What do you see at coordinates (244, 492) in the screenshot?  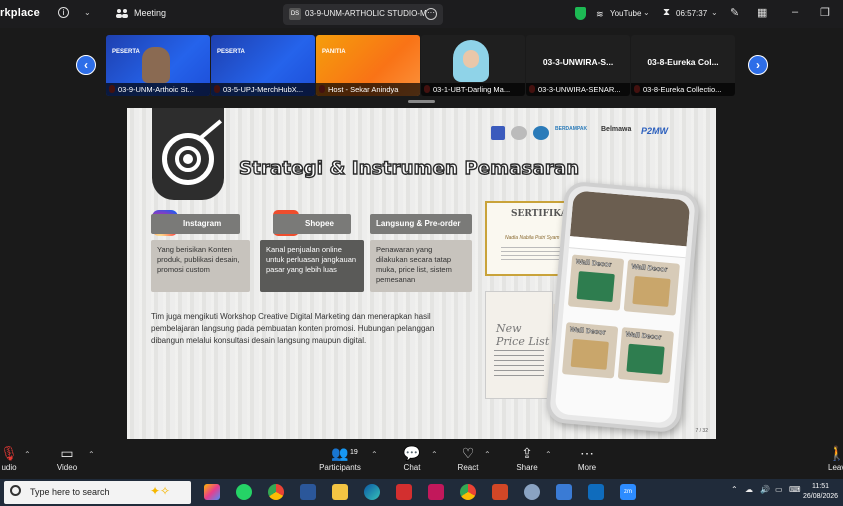 I see `whatsapp-icon` at bounding box center [244, 492].